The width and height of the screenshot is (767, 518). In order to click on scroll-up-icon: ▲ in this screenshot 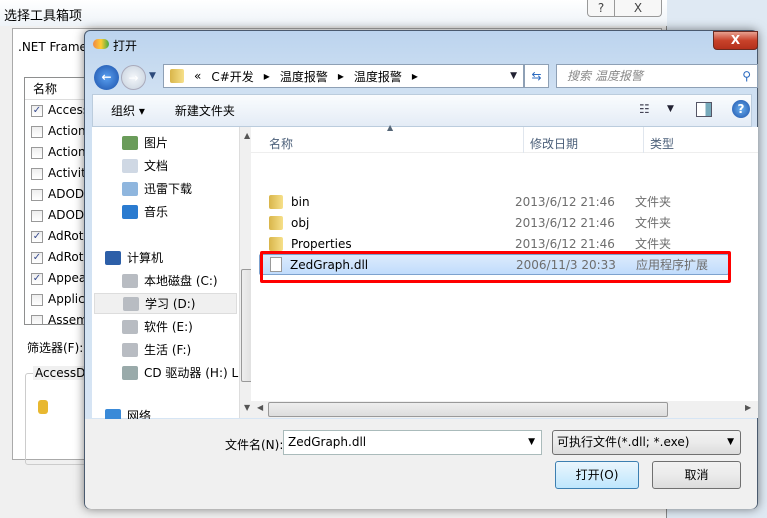, I will do `click(247, 135)`.